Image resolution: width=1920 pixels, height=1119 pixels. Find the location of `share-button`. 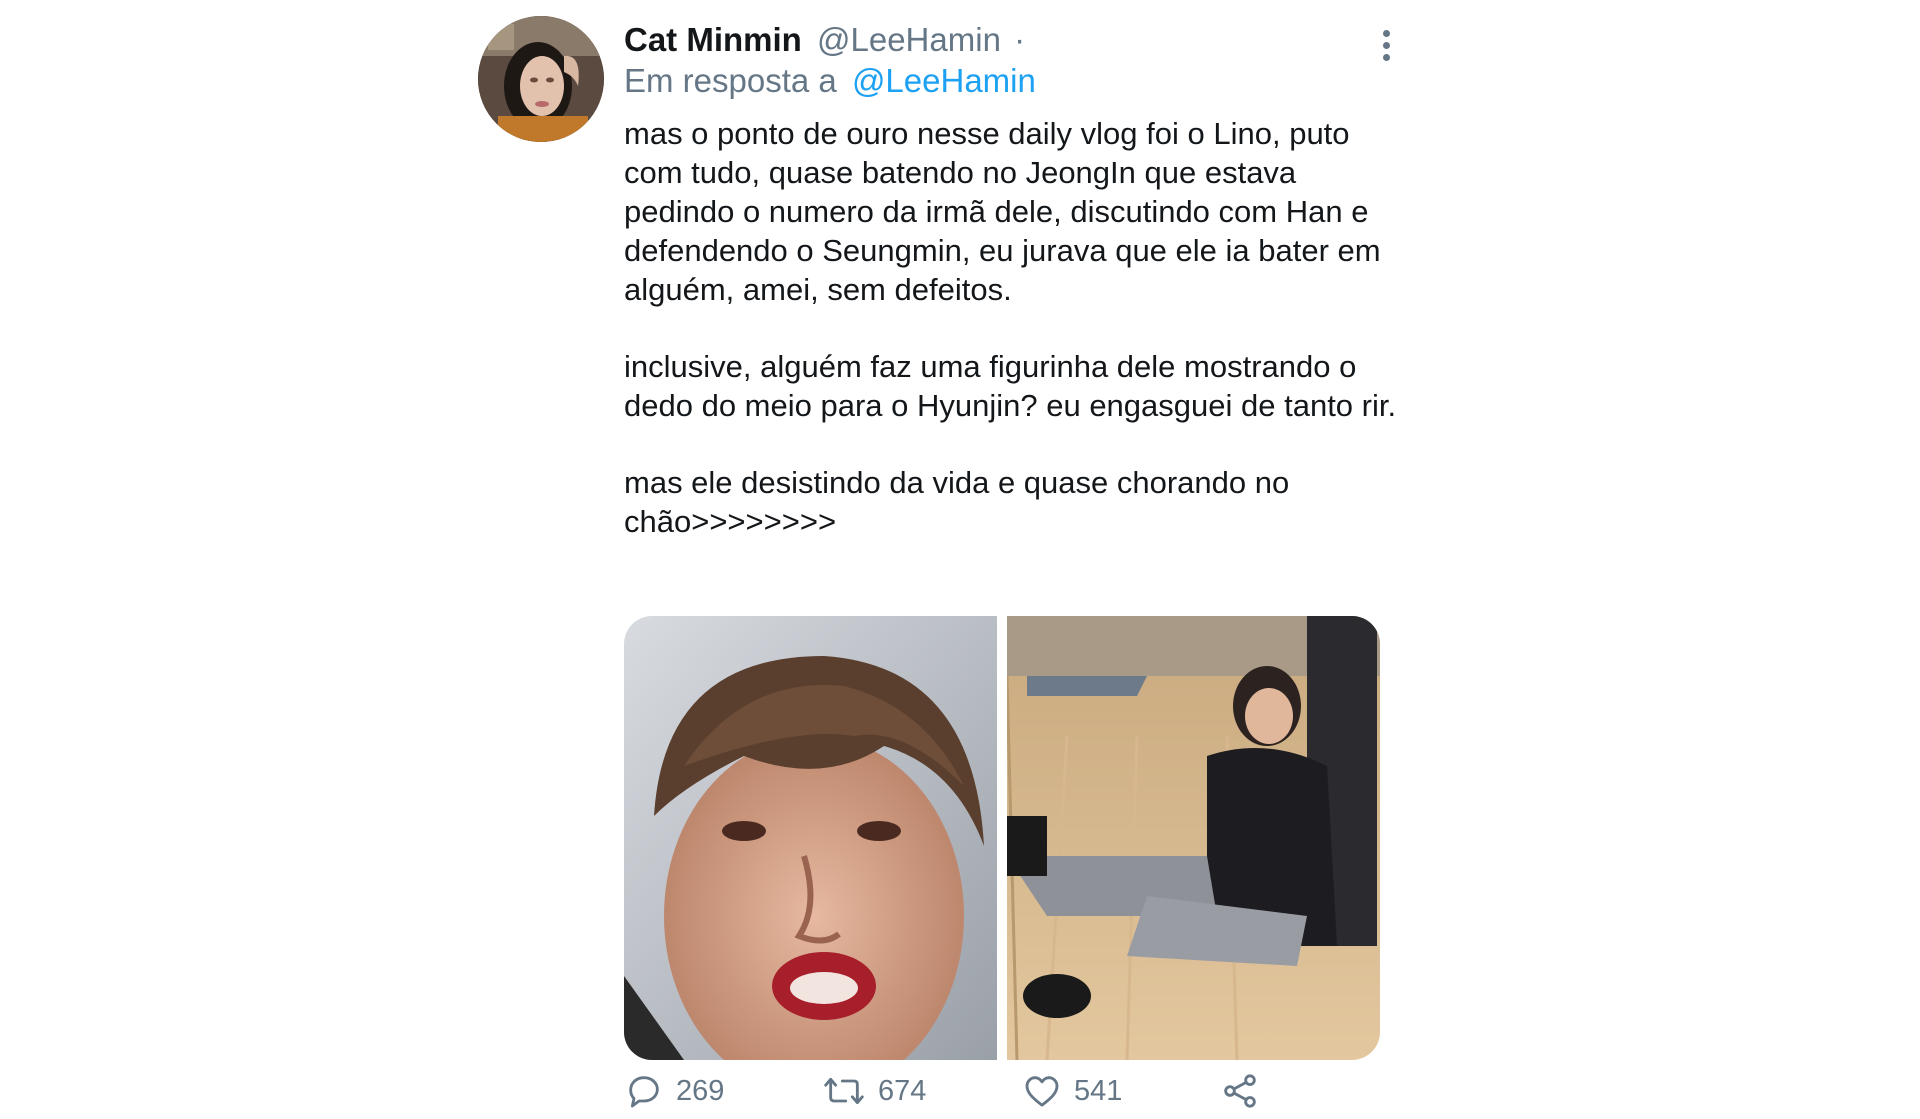

share-button is located at coordinates (1240, 1091).